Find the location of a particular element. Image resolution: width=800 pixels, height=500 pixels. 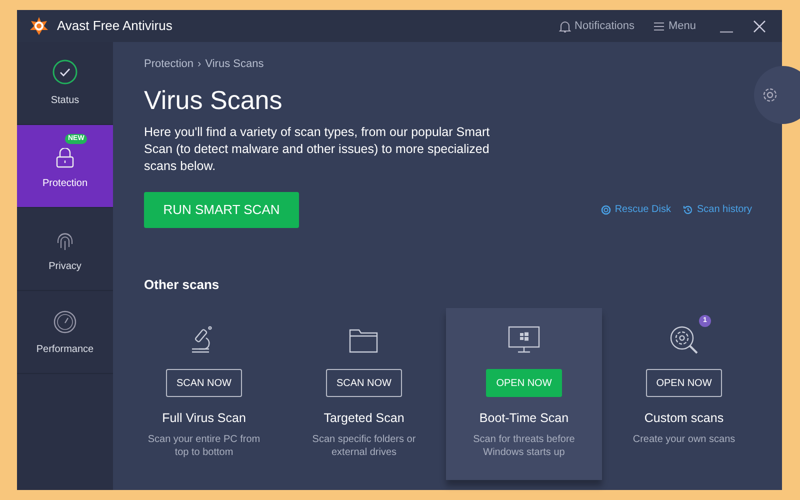

scan-description: Scan your entire PC from top to bottom is located at coordinates (204, 445).